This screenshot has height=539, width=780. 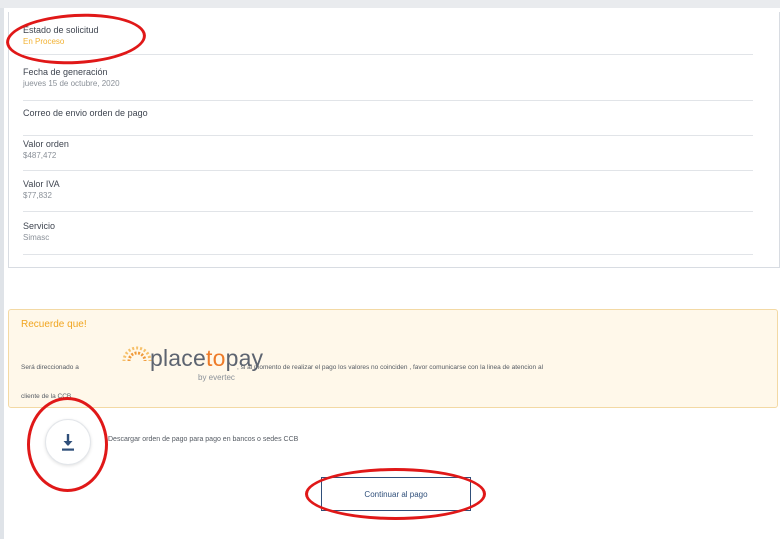 I want to click on detail-label: Servicio, so click(x=39, y=226).